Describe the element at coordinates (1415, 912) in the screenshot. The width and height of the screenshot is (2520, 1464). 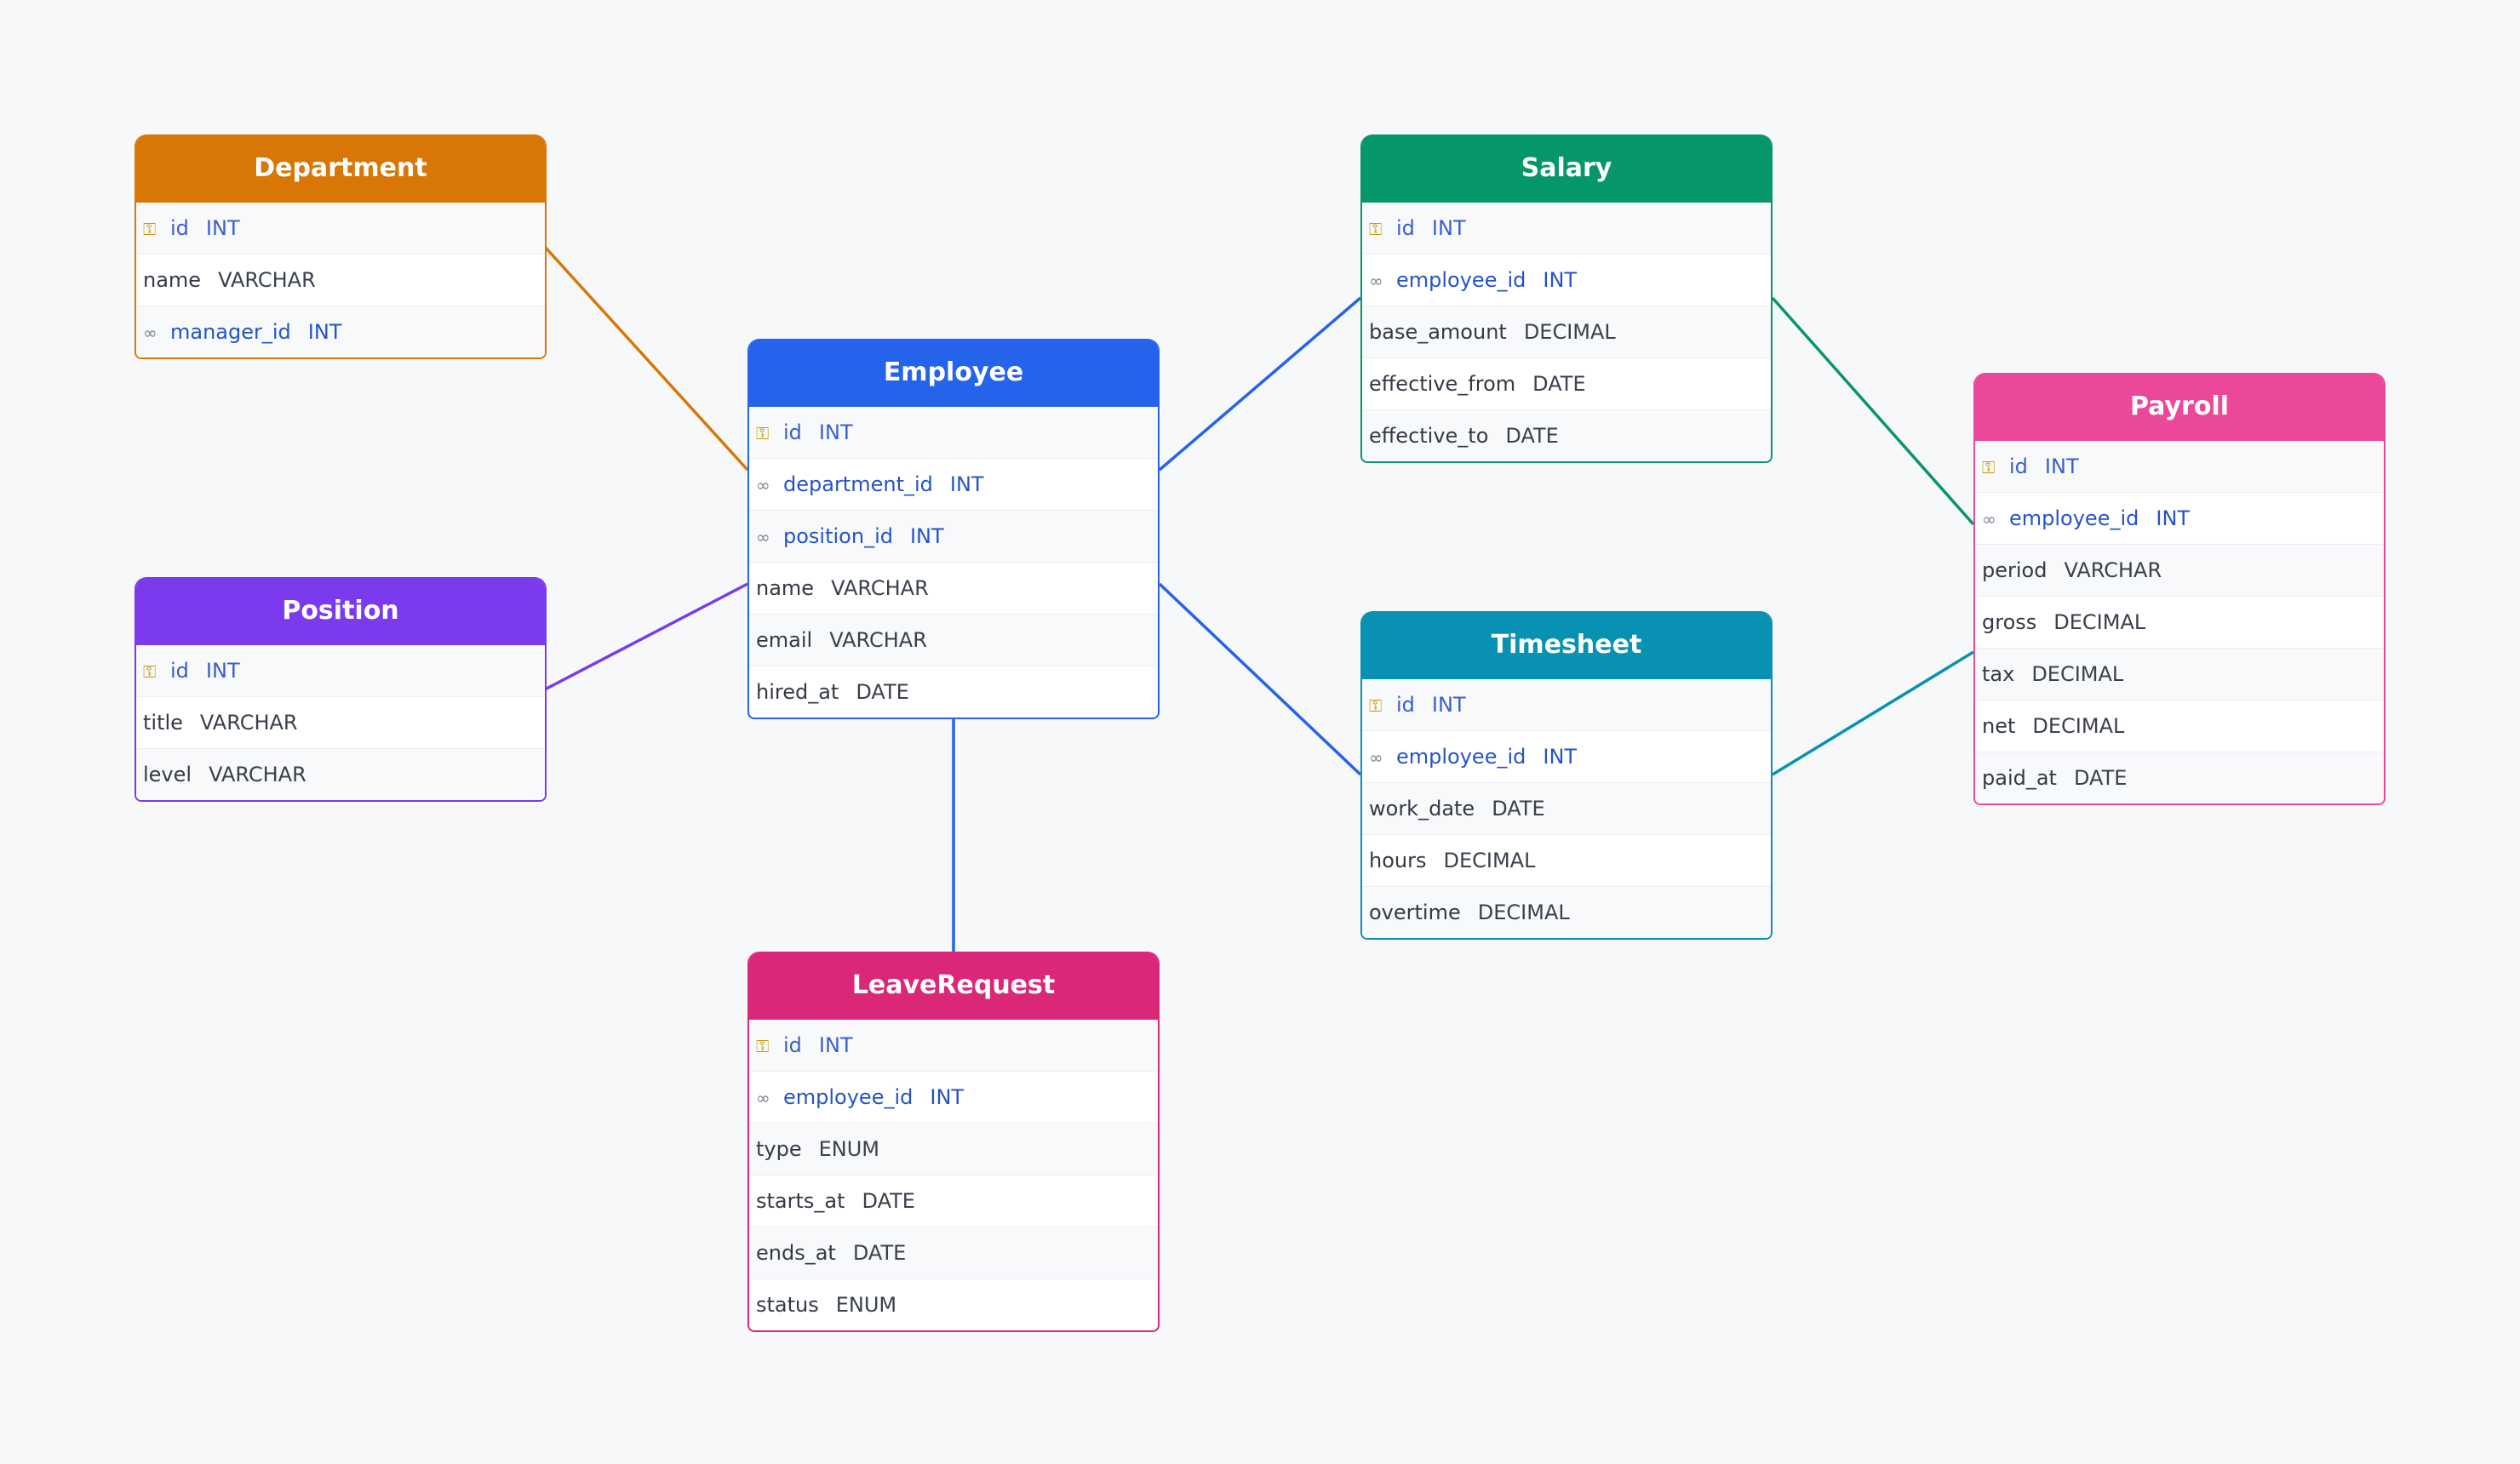
I see `field-name: overtime` at that location.